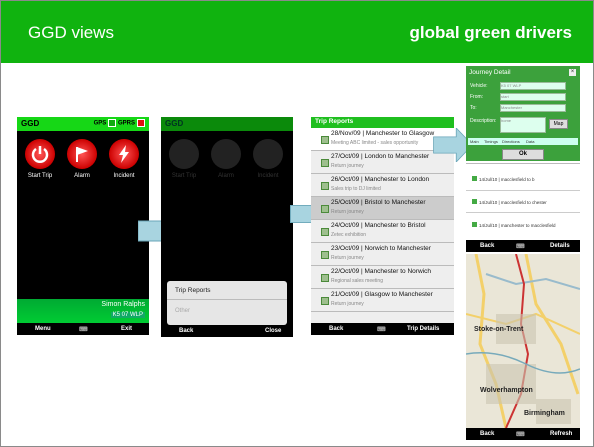 The image size is (594, 447). Describe the element at coordinates (533, 108) in the screenshot. I see `to-field: Manchester` at that location.